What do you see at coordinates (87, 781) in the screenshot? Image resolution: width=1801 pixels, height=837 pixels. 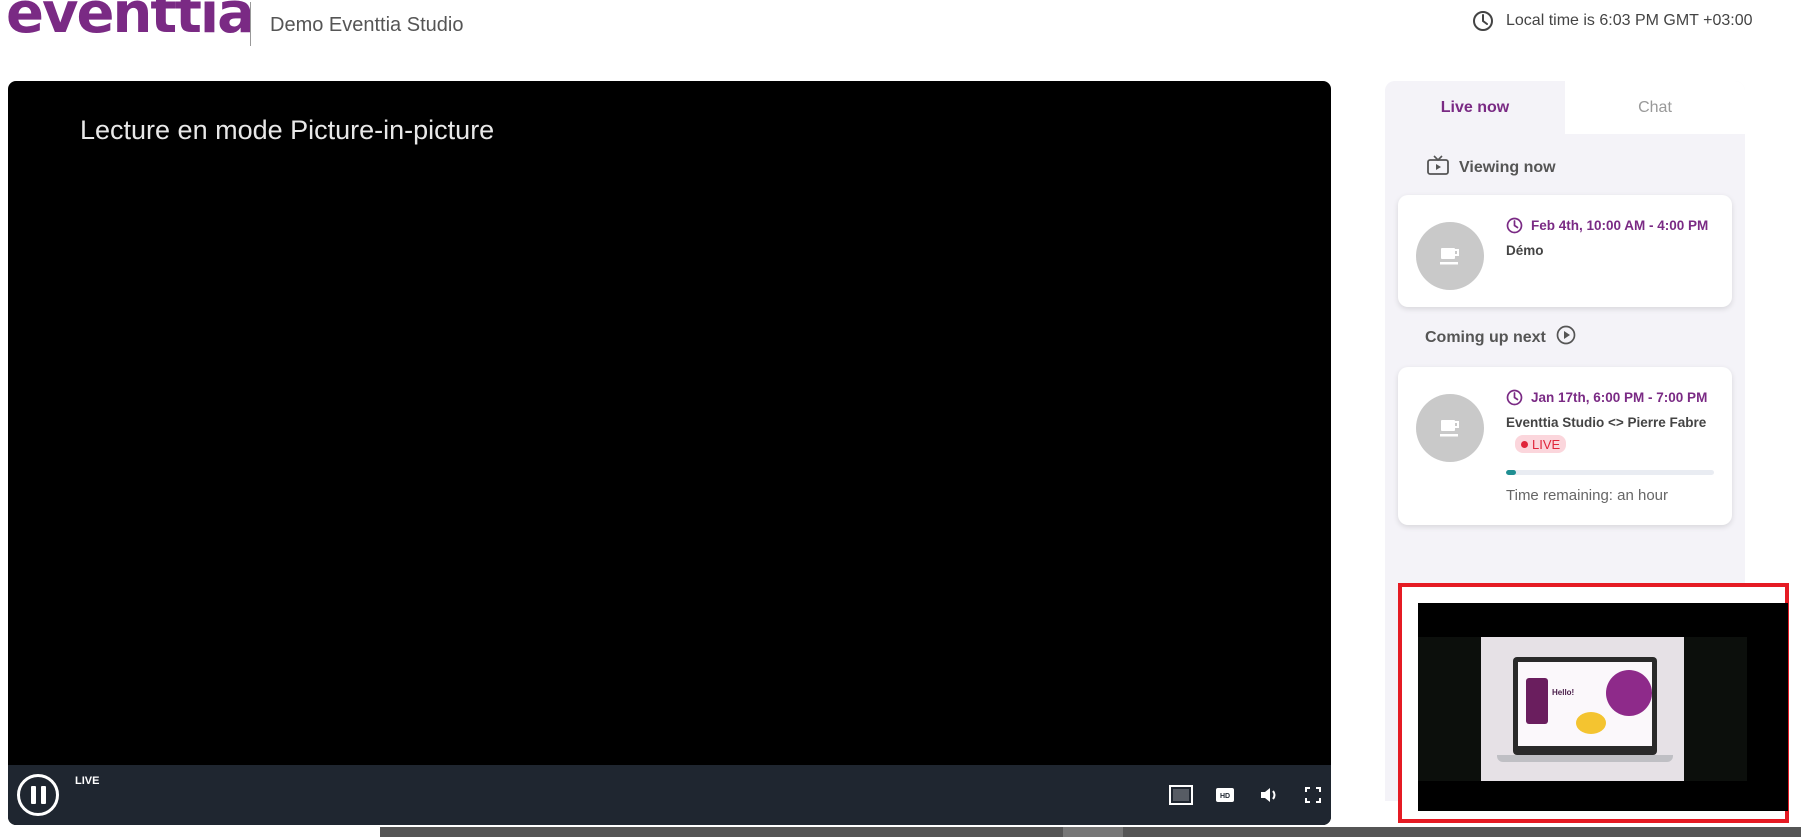 I see `live-indicator: LIVE` at bounding box center [87, 781].